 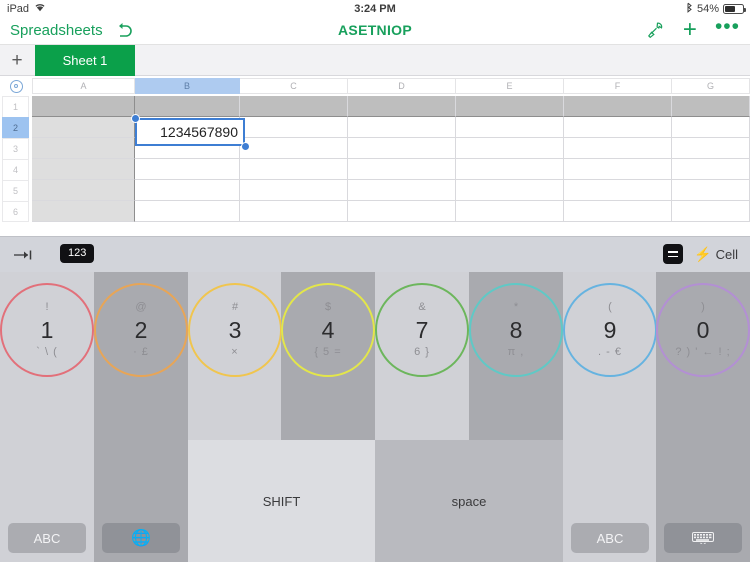 What do you see at coordinates (15, 211) in the screenshot?
I see `row-header-6: 6` at bounding box center [15, 211].